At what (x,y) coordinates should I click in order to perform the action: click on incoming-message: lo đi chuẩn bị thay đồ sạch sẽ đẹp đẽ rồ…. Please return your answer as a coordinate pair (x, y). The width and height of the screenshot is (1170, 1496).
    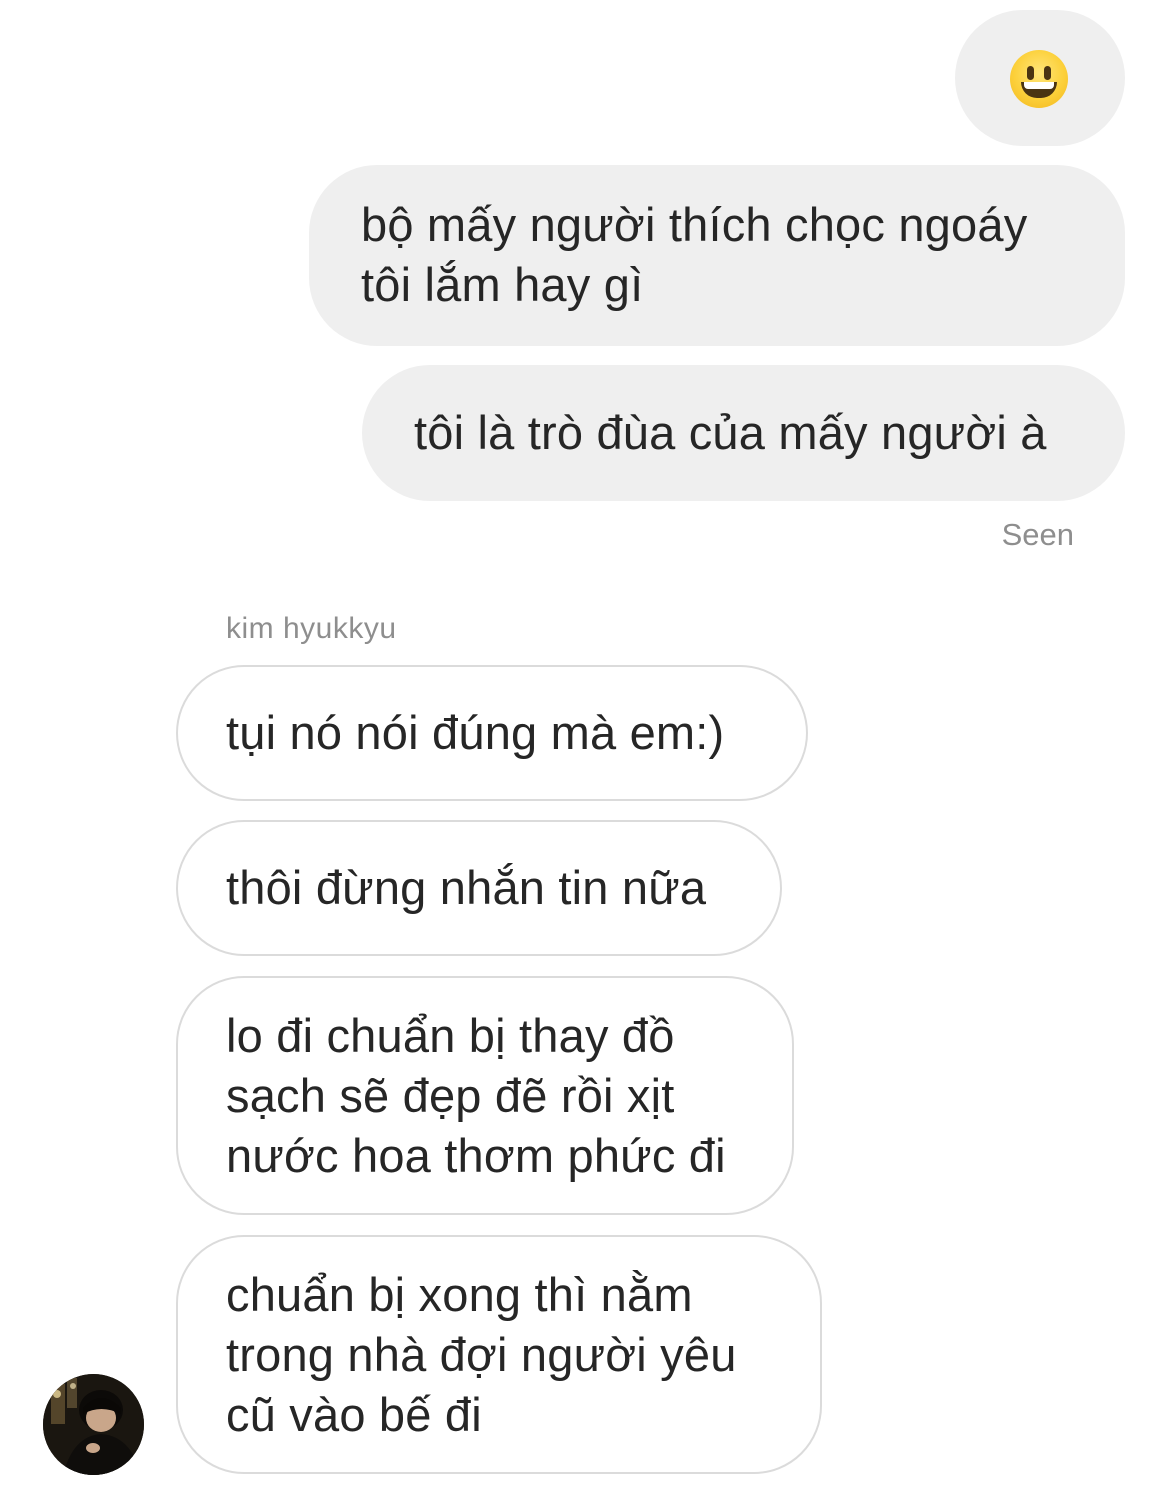
    Looking at the image, I should click on (485, 1095).